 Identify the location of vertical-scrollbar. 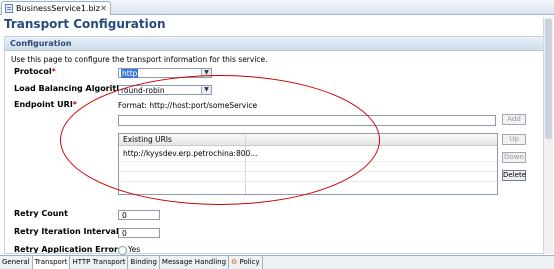
(548, 135).